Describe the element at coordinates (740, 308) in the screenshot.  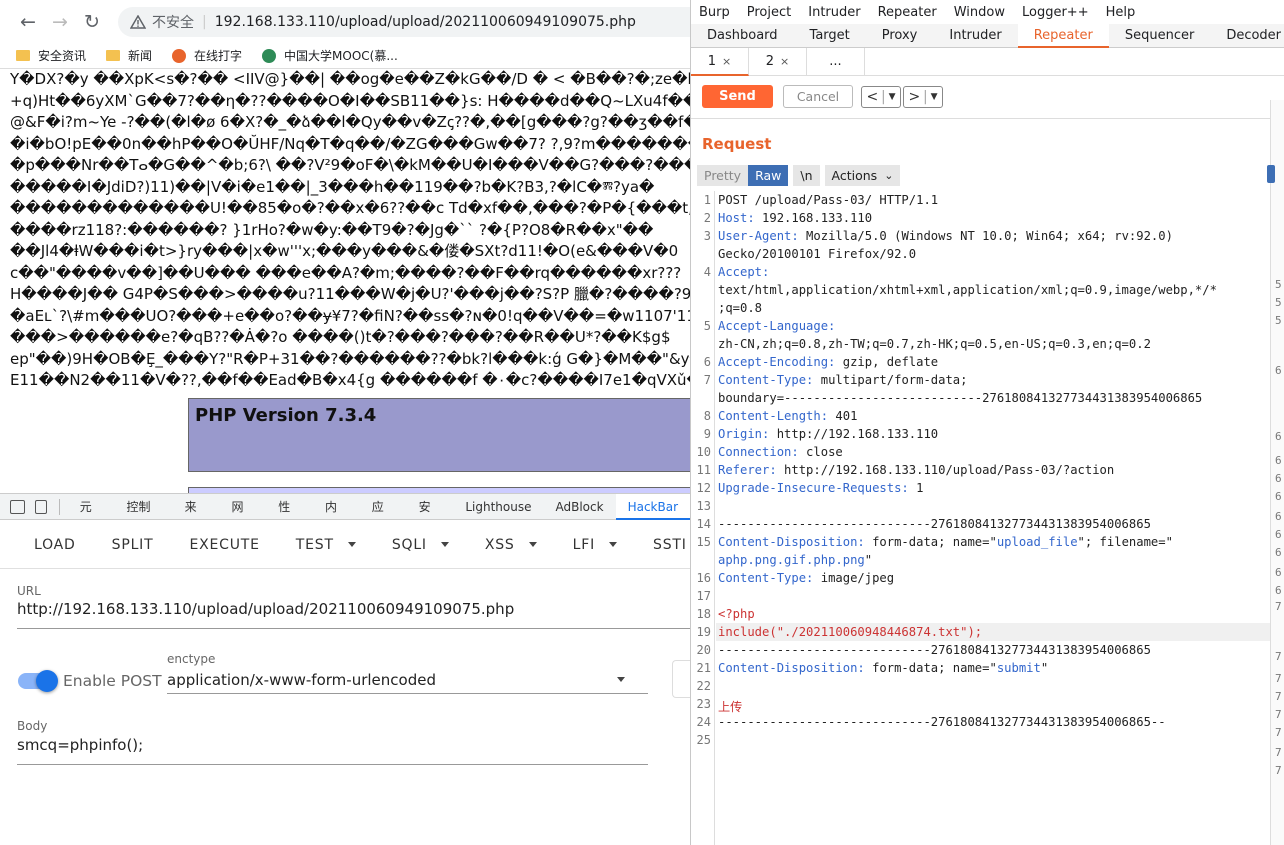
I see `request-line: ;q=0.8` at that location.